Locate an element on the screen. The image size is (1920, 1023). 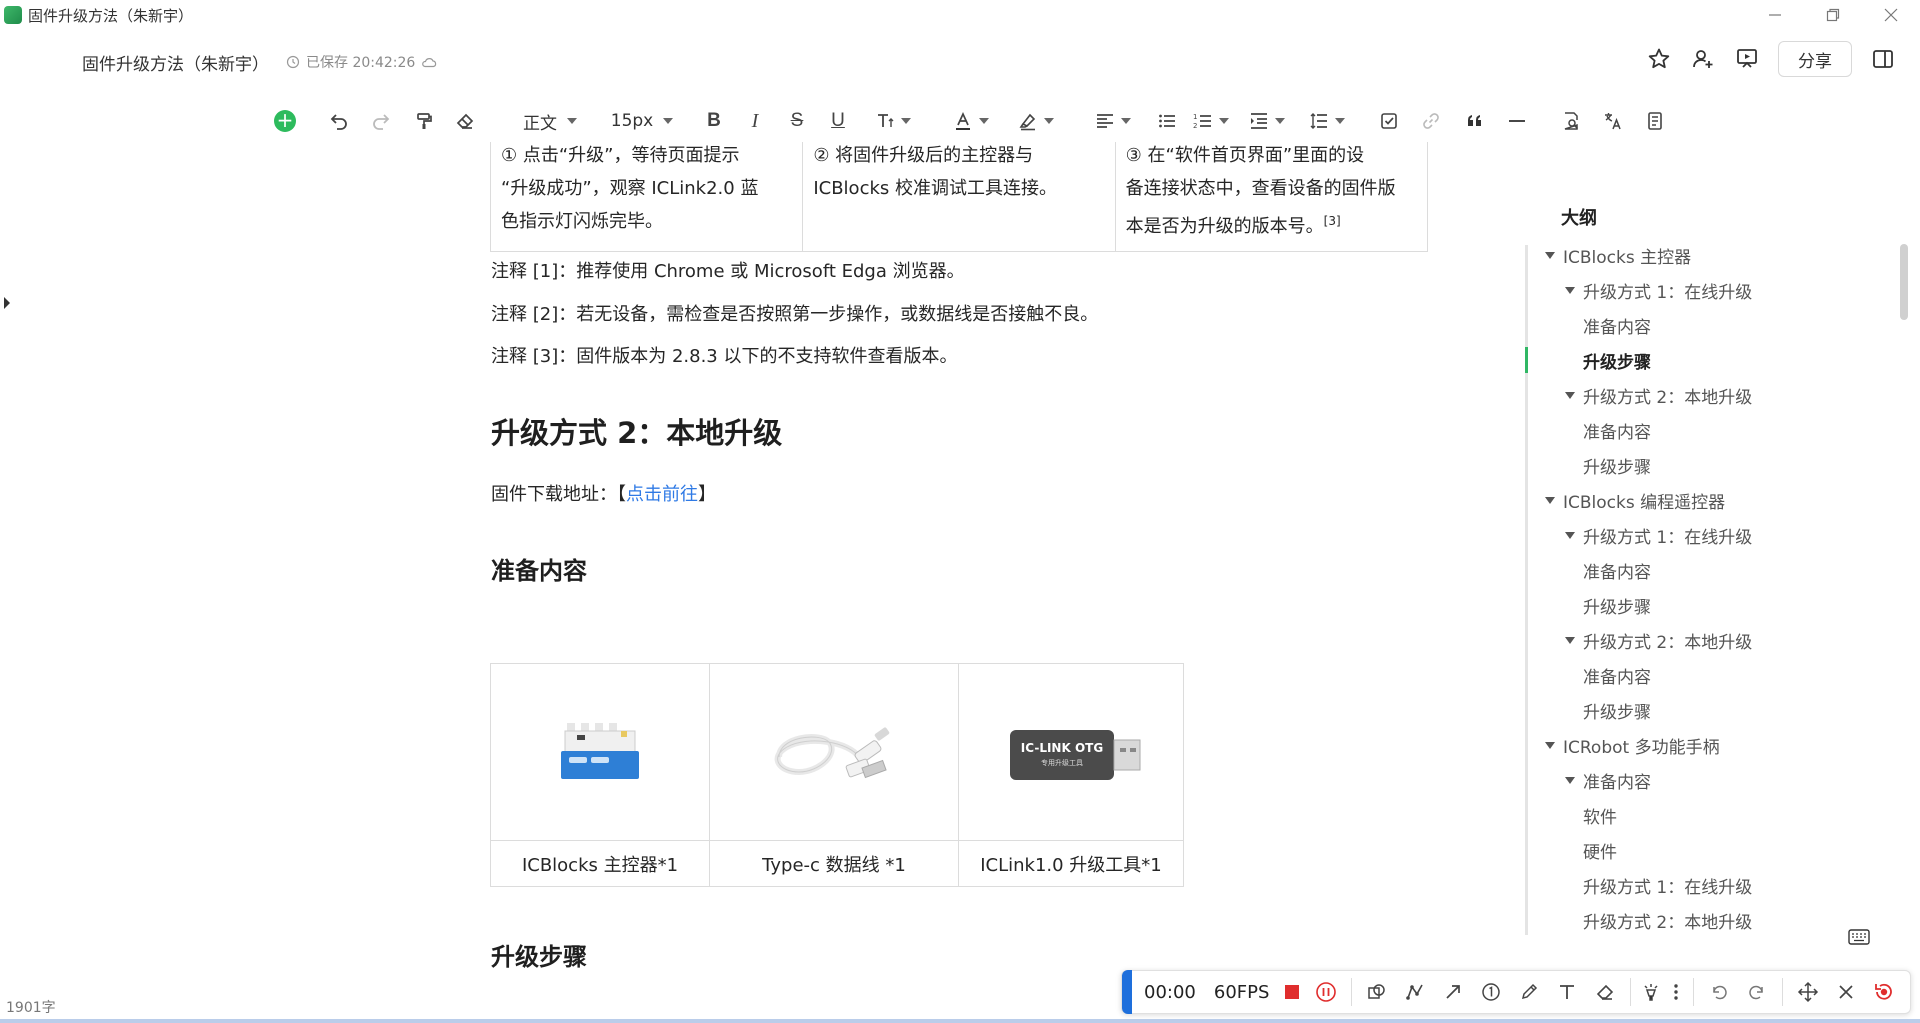
font-color-button is located at coordinates (971, 121).